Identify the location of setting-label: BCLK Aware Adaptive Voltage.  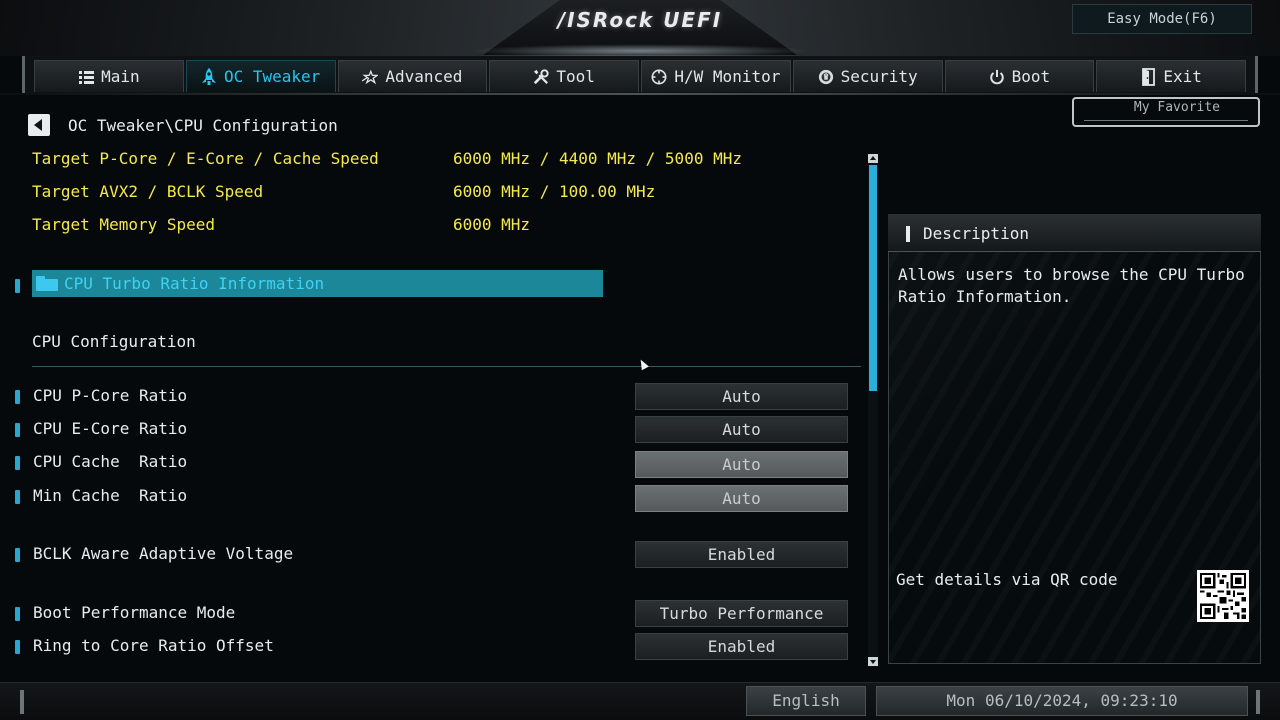
(163, 553).